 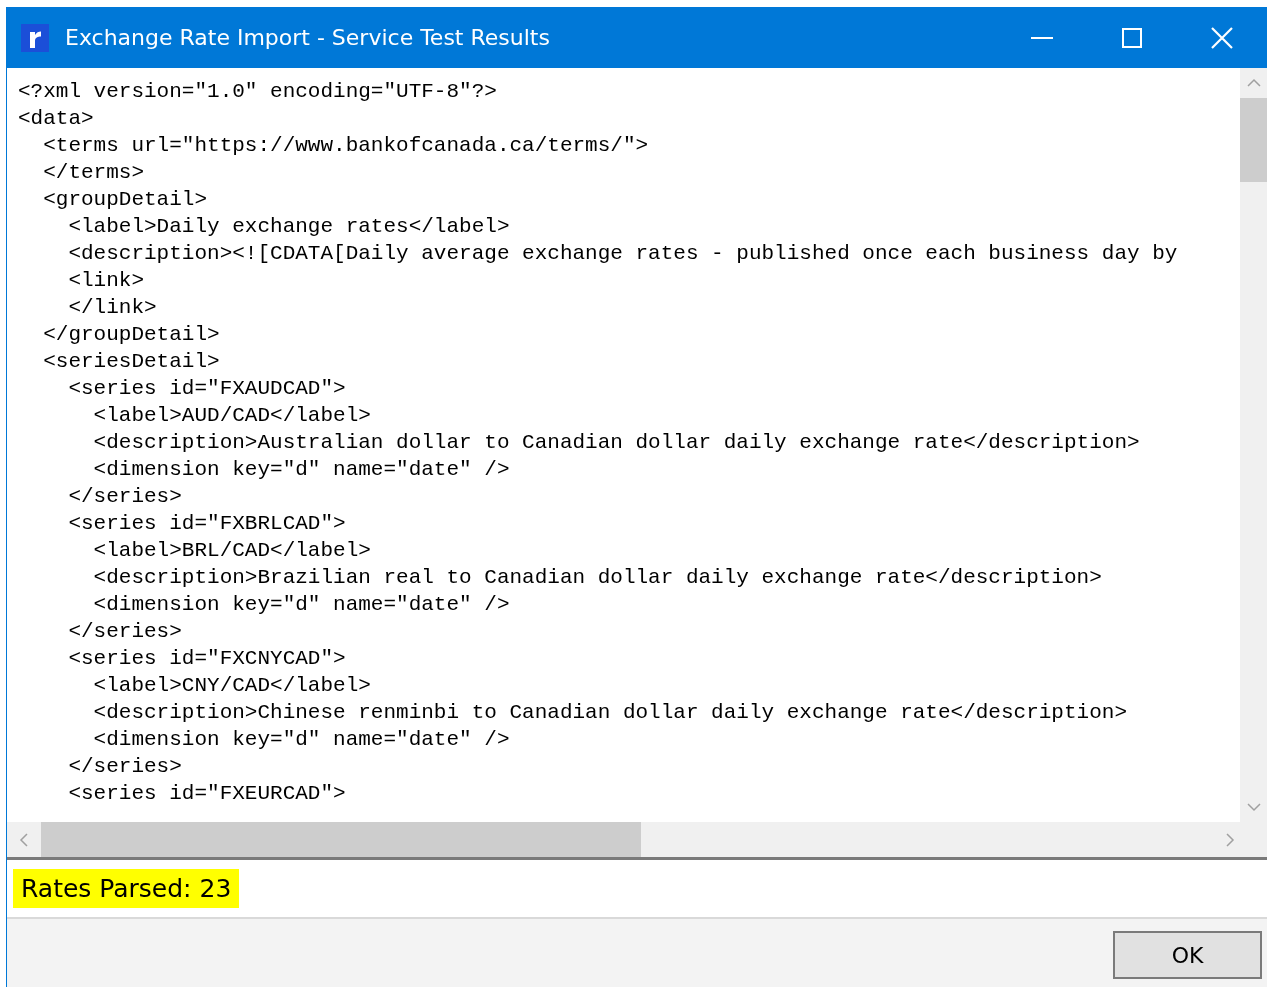 What do you see at coordinates (623, 254) in the screenshot?
I see `code-line: <description><![CDATA[Daily average exchange rates - published once each business day by` at bounding box center [623, 254].